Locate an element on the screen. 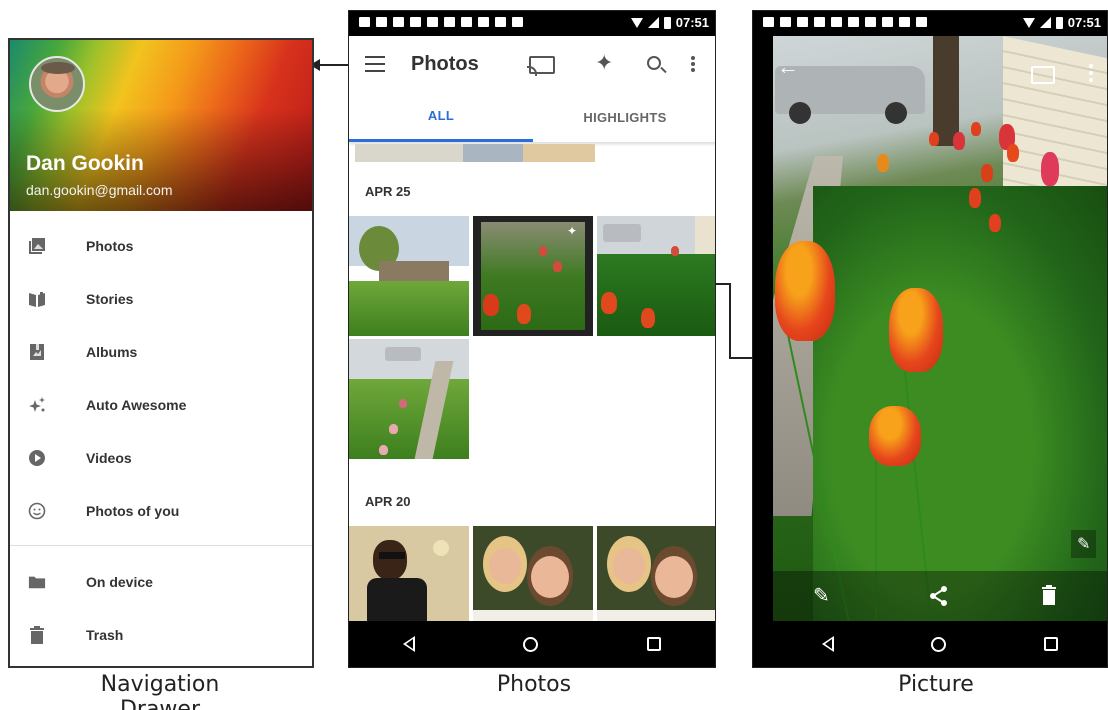 This screenshot has height=710, width=1108. menu-icon is located at coordinates (375, 64).